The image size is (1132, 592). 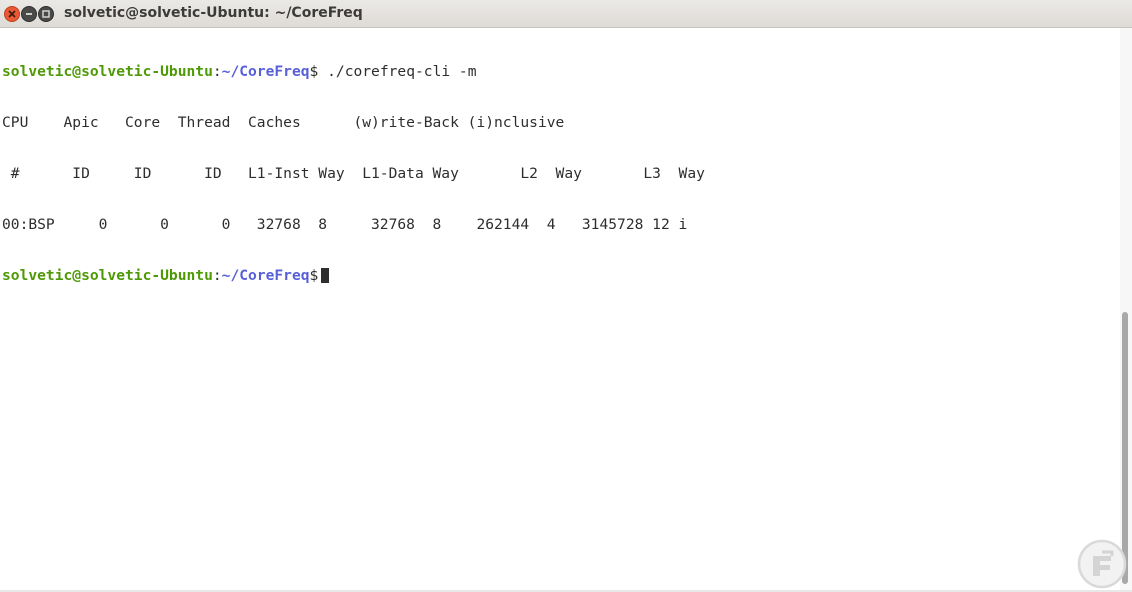 I want to click on minimize-button, so click(x=29, y=14).